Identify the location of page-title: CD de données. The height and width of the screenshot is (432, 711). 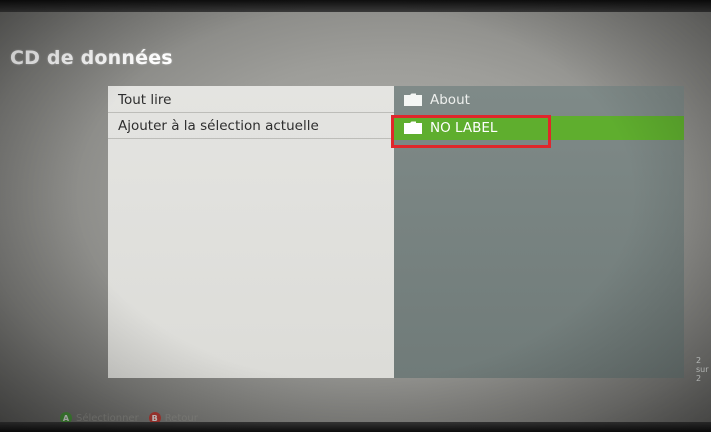
(91, 58).